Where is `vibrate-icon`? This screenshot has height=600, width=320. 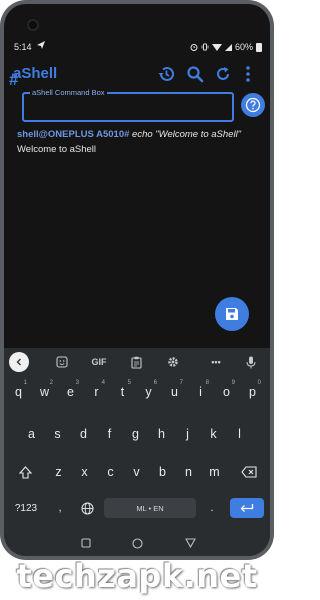 vibrate-icon is located at coordinates (205, 47).